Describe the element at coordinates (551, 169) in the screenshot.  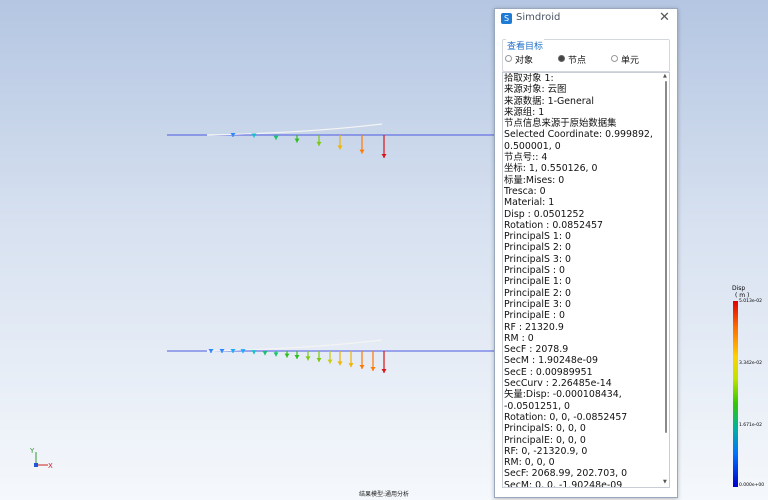
I see `info-line: 坐标: 1, 0.550126, 0` at that location.